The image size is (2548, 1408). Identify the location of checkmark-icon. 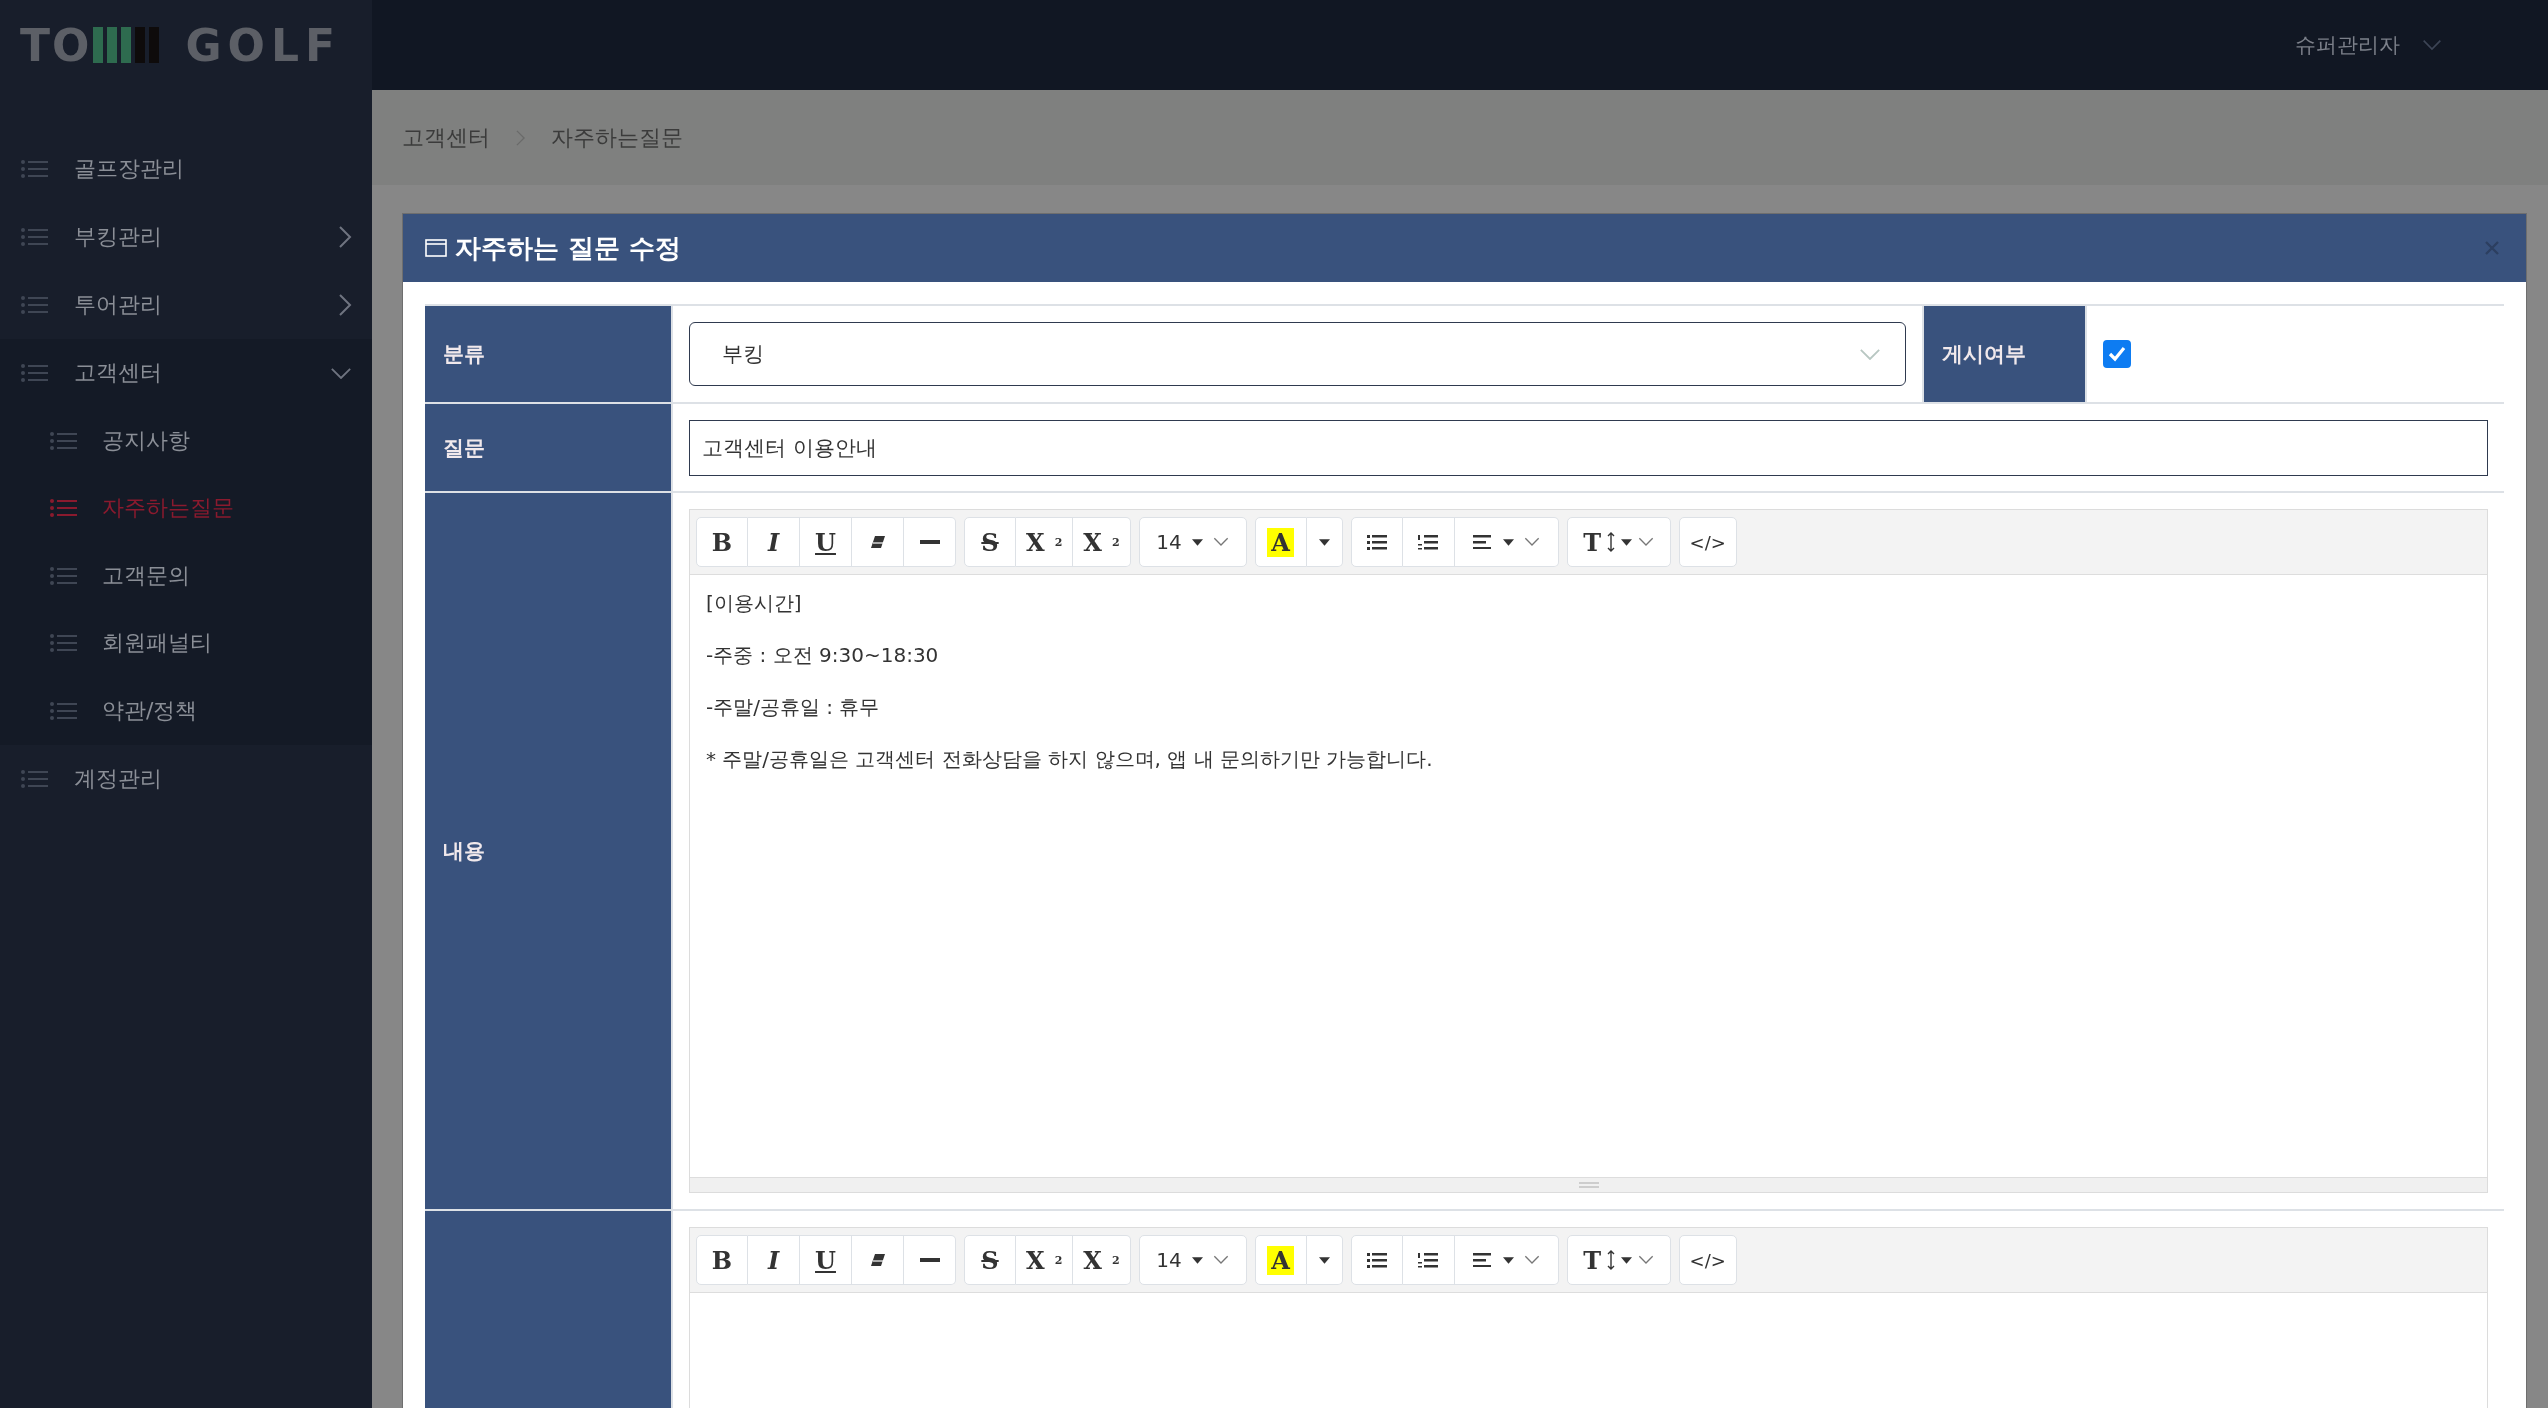
(2117, 354).